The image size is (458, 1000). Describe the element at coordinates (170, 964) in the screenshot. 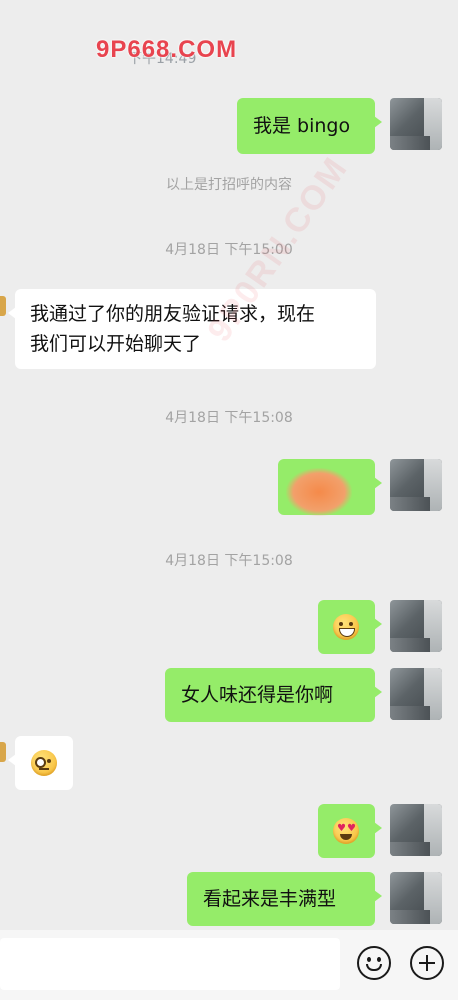

I see `message-input` at that location.